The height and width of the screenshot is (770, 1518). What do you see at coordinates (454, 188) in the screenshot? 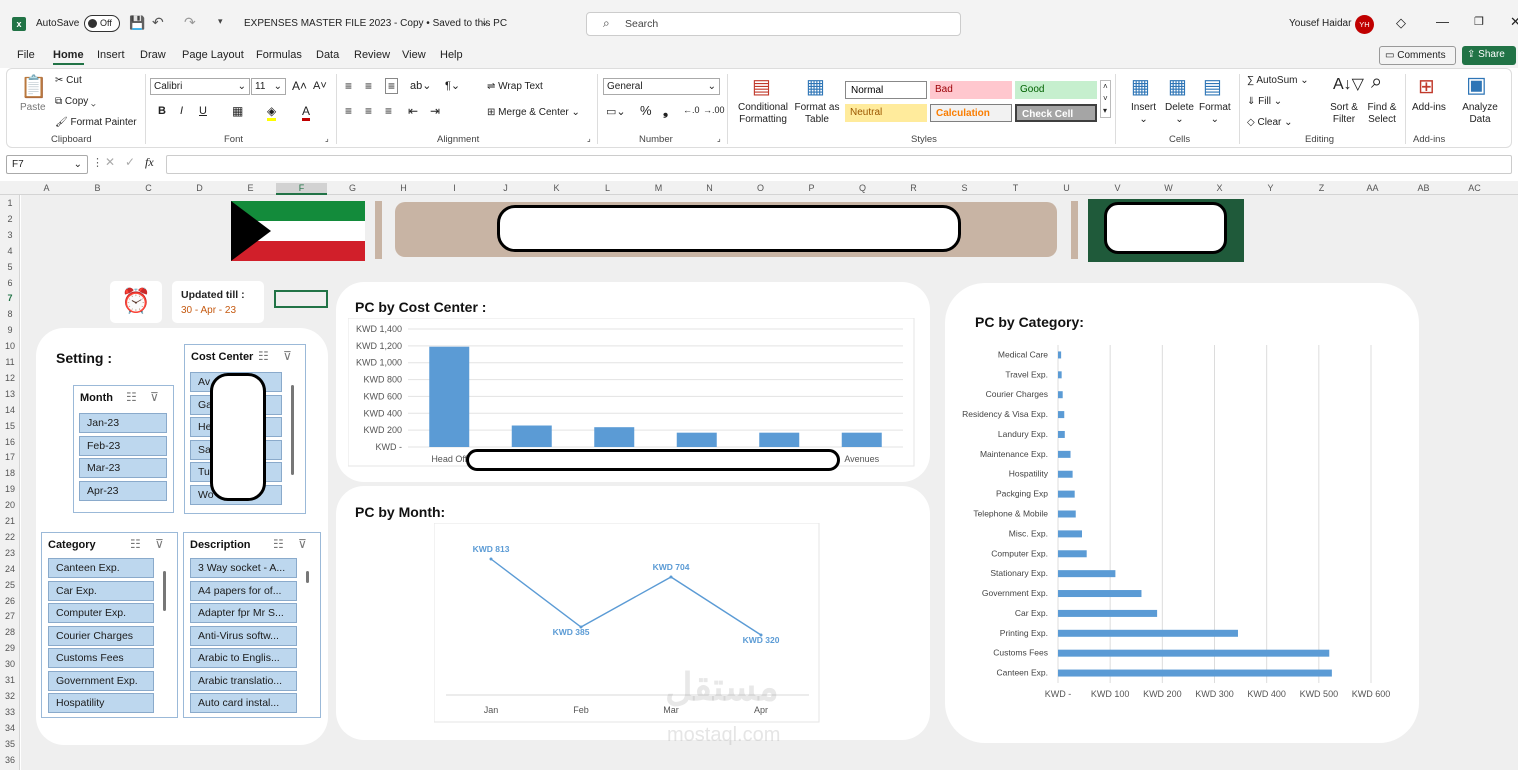
I see `column-header: I` at bounding box center [454, 188].